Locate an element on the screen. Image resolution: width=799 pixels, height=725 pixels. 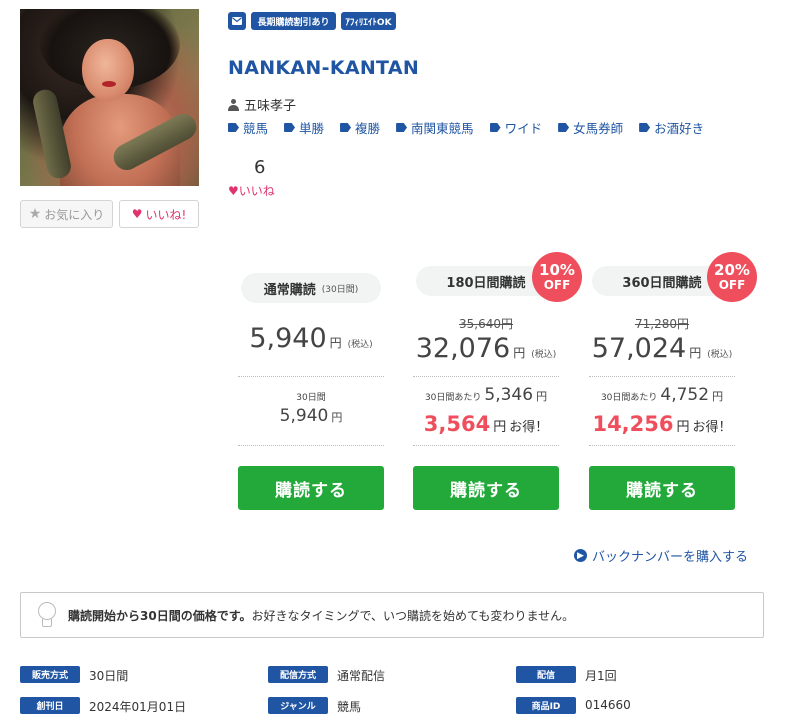
star-icon: ★ is located at coordinates (35, 214).